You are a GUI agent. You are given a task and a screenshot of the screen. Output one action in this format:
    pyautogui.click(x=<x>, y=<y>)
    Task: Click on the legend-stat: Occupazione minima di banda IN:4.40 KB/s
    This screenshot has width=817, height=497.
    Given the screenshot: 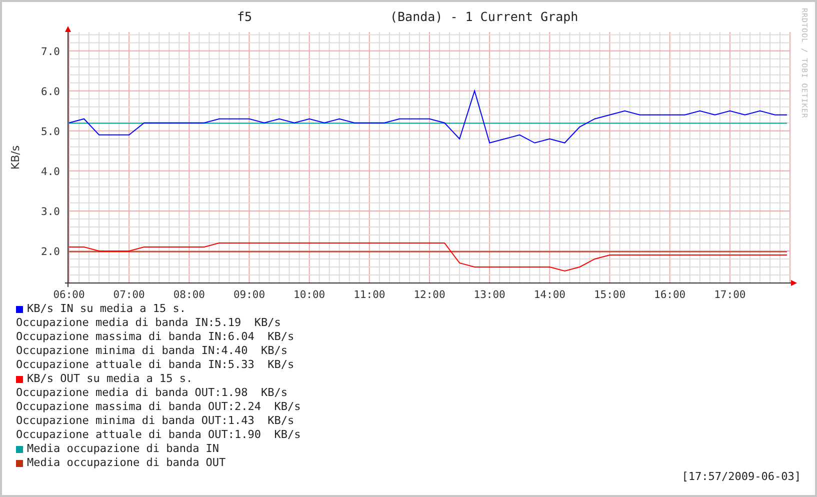 What is the action you would take?
    pyautogui.click(x=152, y=351)
    